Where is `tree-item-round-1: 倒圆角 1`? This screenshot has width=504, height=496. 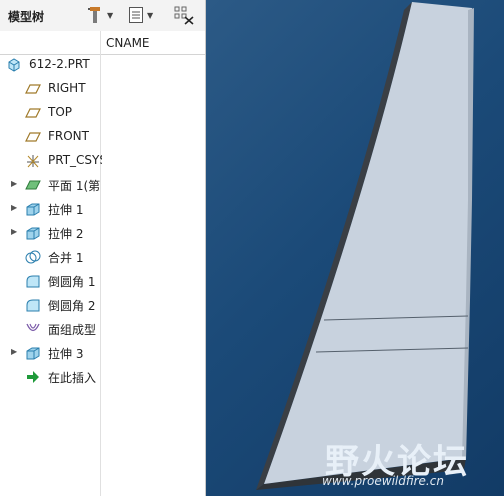 tree-item-round-1: 倒圆角 1 is located at coordinates (102, 281).